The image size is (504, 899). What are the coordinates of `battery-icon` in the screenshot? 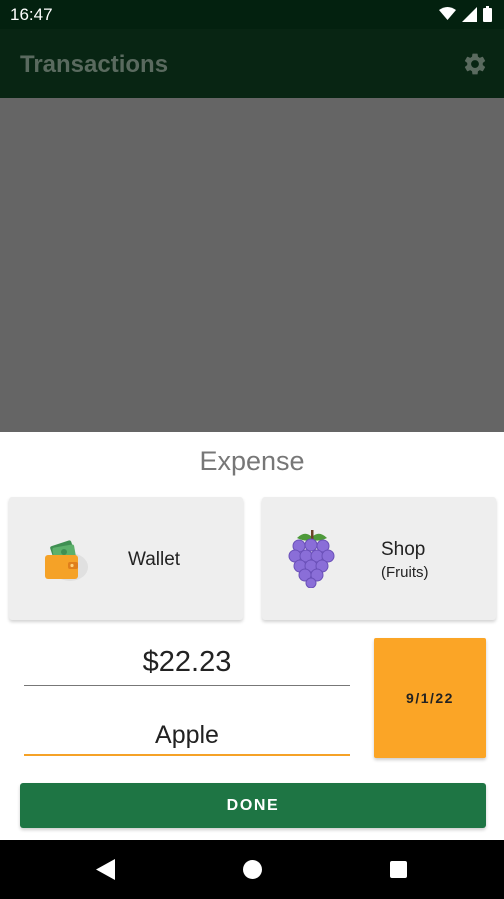 It's located at (487, 14).